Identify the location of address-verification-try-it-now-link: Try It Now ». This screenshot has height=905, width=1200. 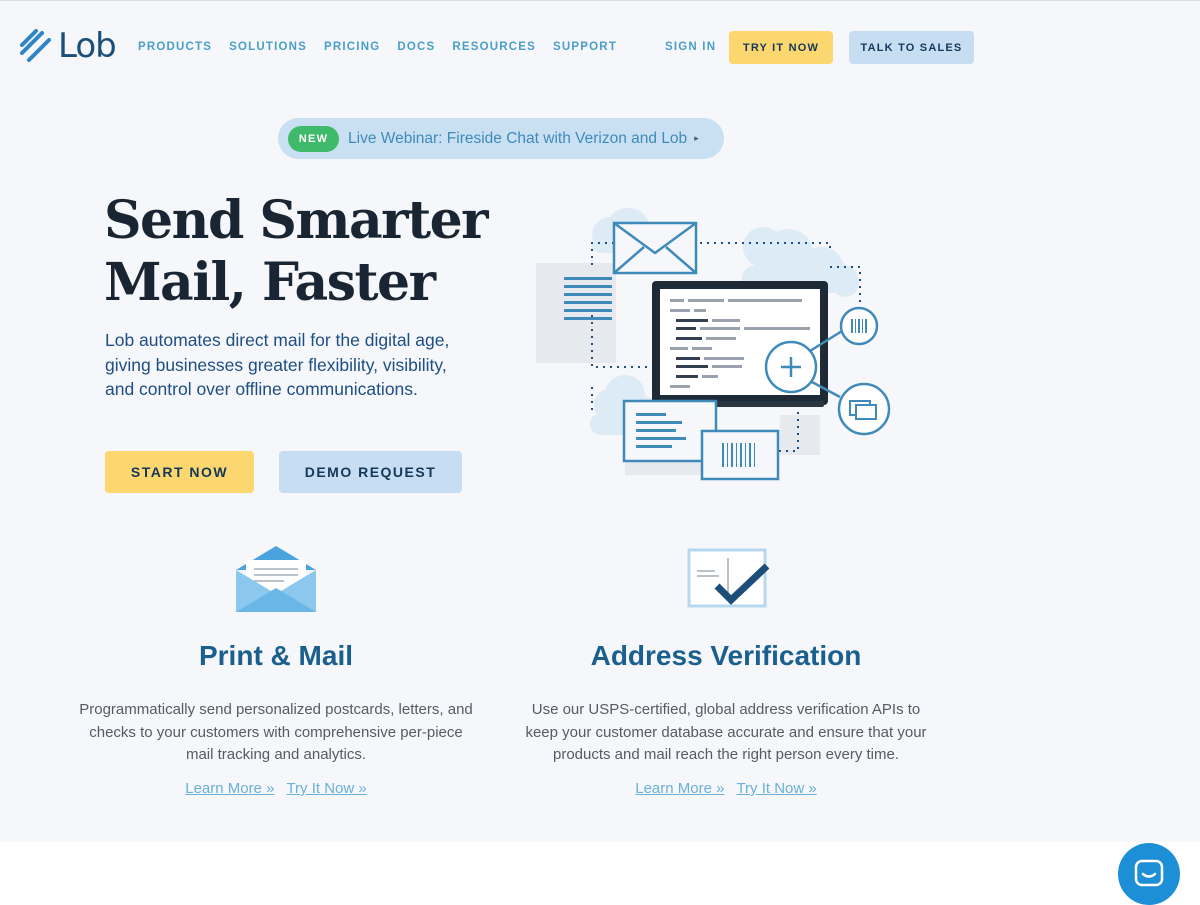
(776, 788).